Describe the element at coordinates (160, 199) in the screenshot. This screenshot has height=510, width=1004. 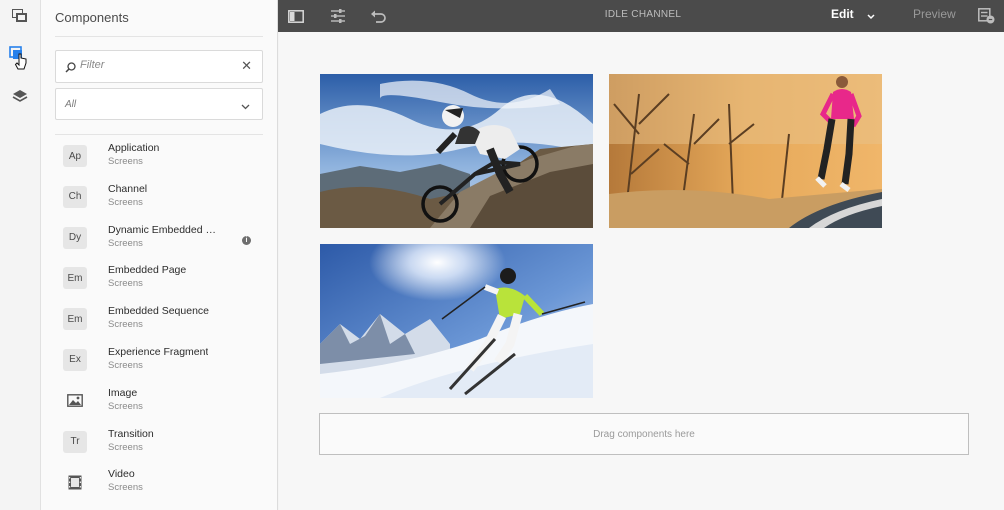
I see `component-item: Ch Channel Screens` at that location.